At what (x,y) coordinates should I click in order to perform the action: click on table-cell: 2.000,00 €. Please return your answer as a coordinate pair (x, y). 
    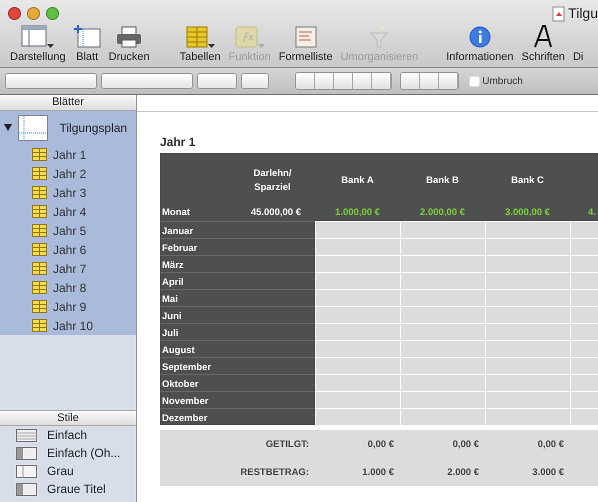
    Looking at the image, I should click on (442, 212).